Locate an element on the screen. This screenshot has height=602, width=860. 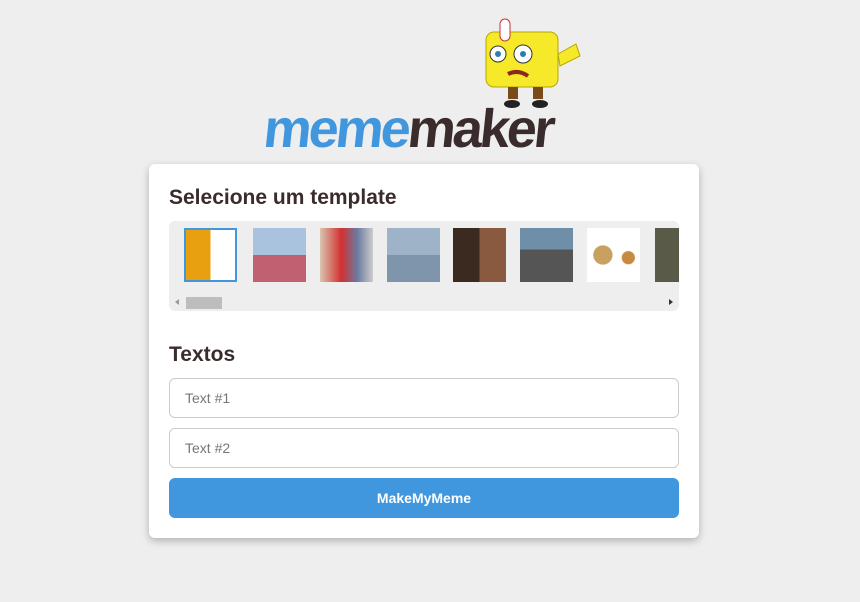
template-carousel is located at coordinates (424, 266).